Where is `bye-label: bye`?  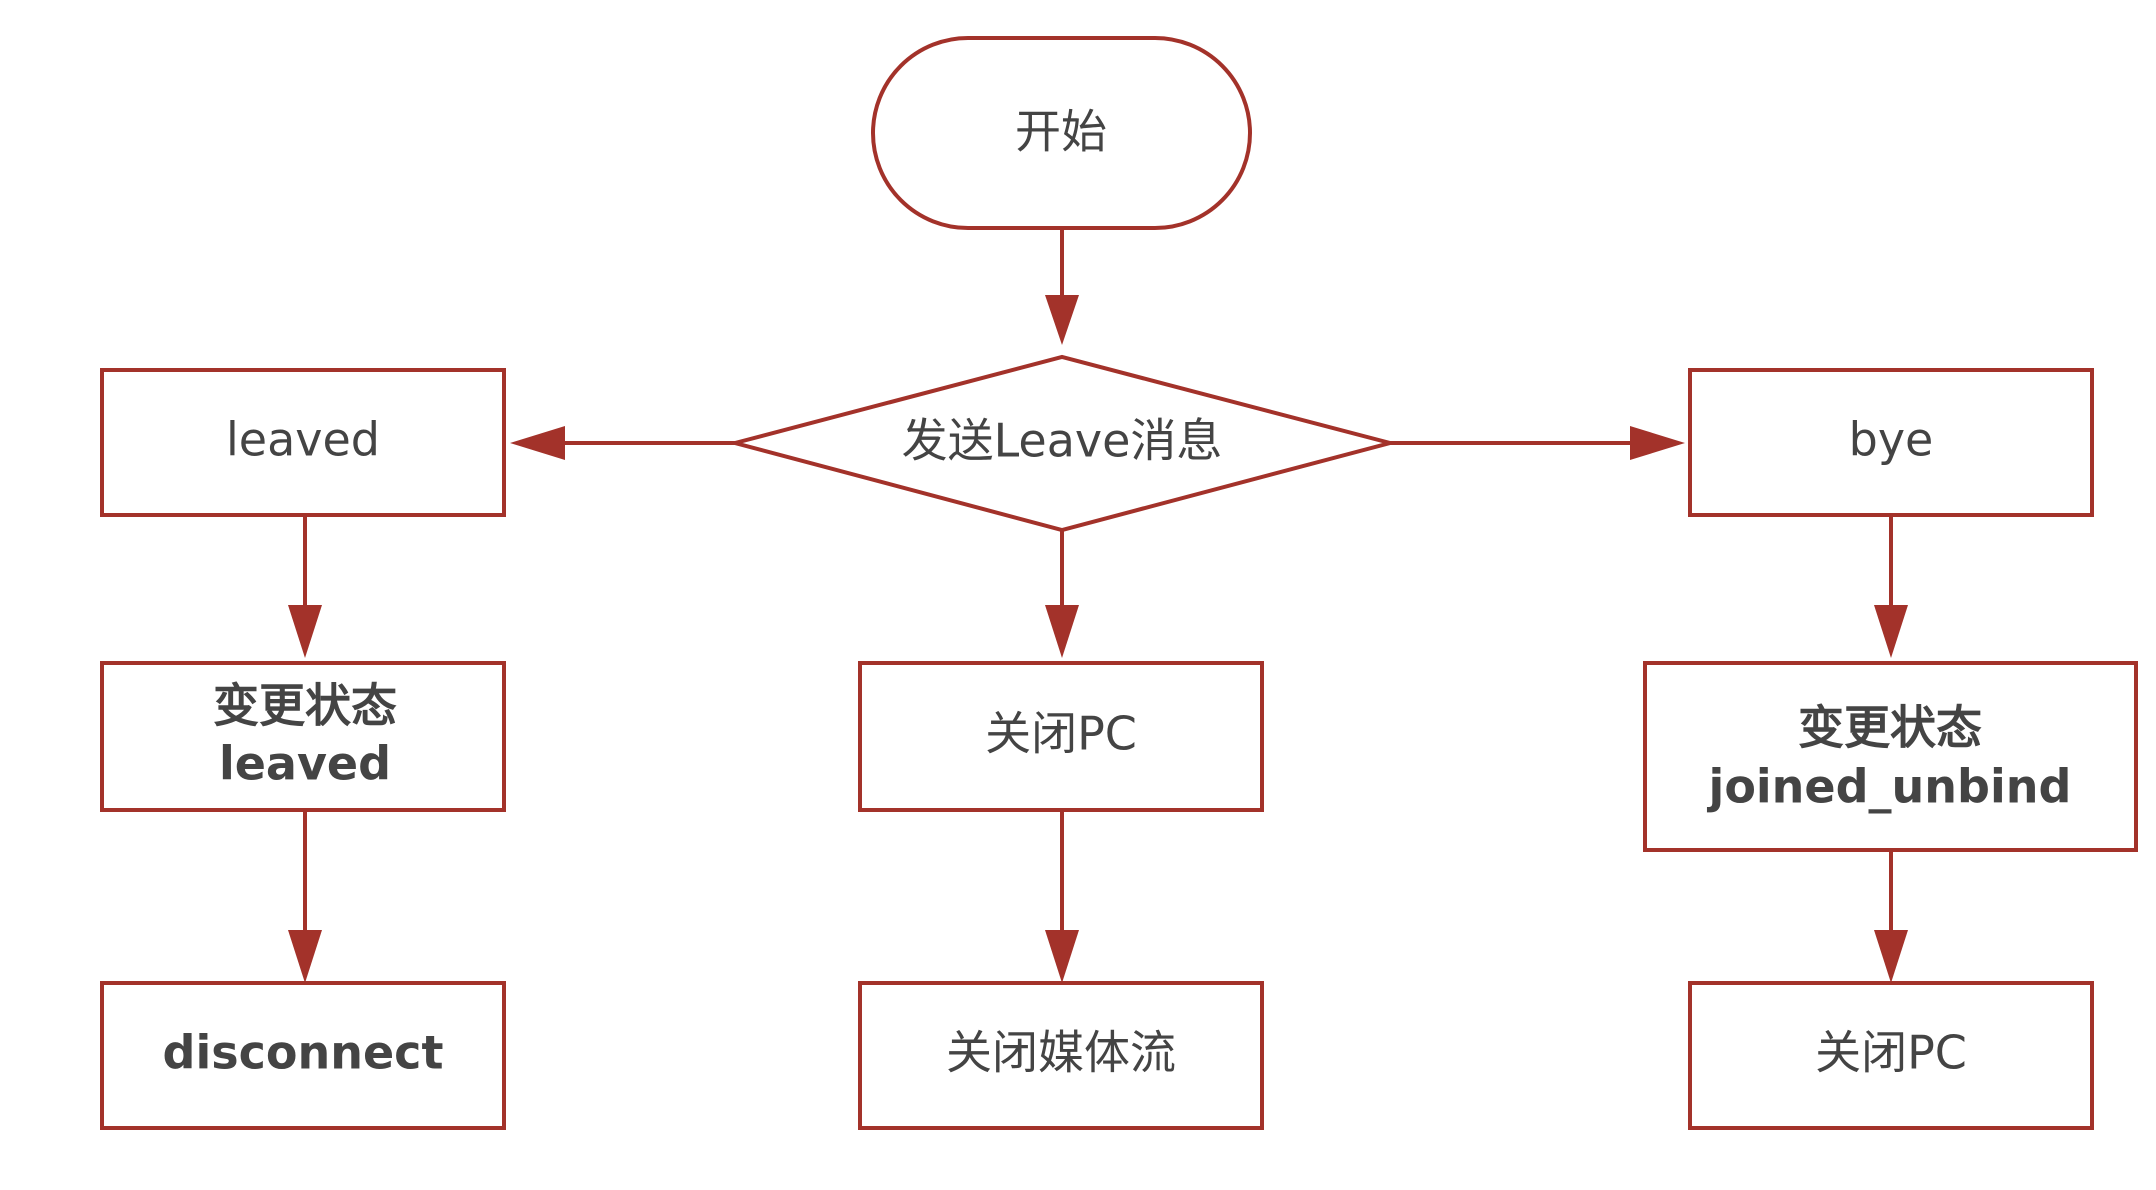
bye-label: bye is located at coordinates (1891, 440).